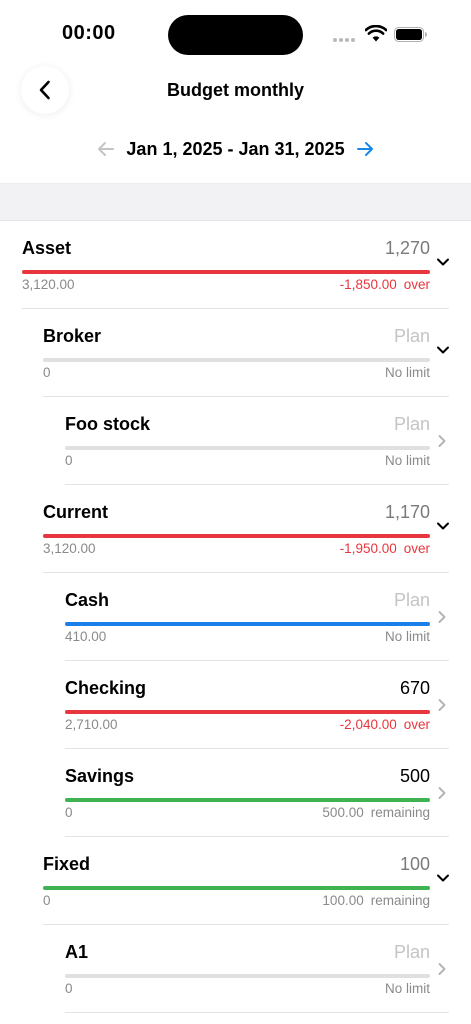  I want to click on cellular-signal-icon, so click(345, 40).